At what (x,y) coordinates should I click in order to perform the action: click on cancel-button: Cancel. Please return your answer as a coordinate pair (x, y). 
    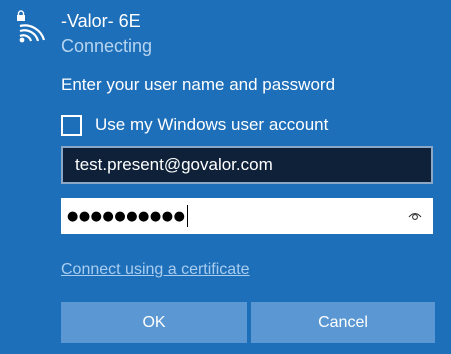
    Looking at the image, I should click on (343, 322).